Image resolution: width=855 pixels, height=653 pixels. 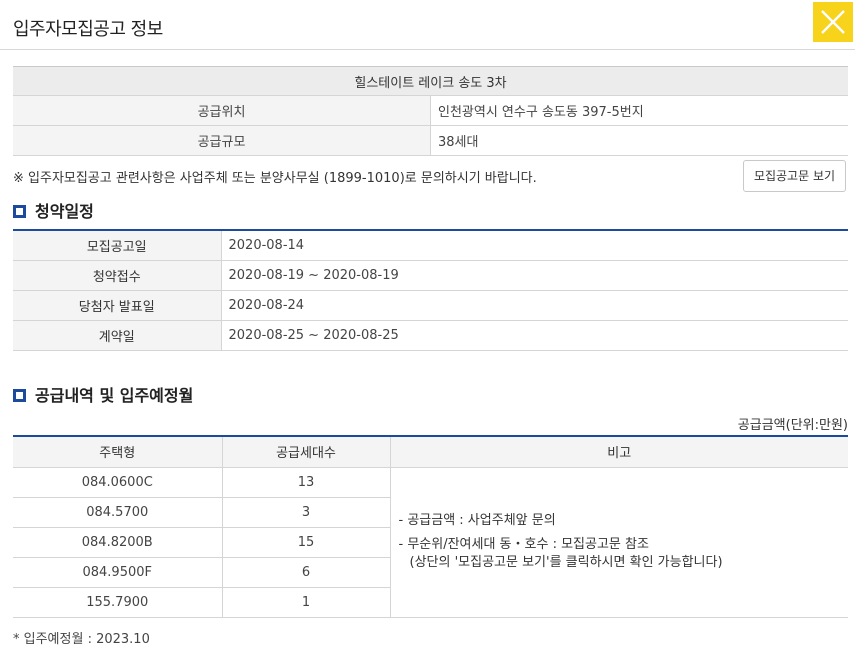 What do you see at coordinates (81, 639) in the screenshot?
I see `move-in-month: * 입주예정월 : 2023.10` at bounding box center [81, 639].